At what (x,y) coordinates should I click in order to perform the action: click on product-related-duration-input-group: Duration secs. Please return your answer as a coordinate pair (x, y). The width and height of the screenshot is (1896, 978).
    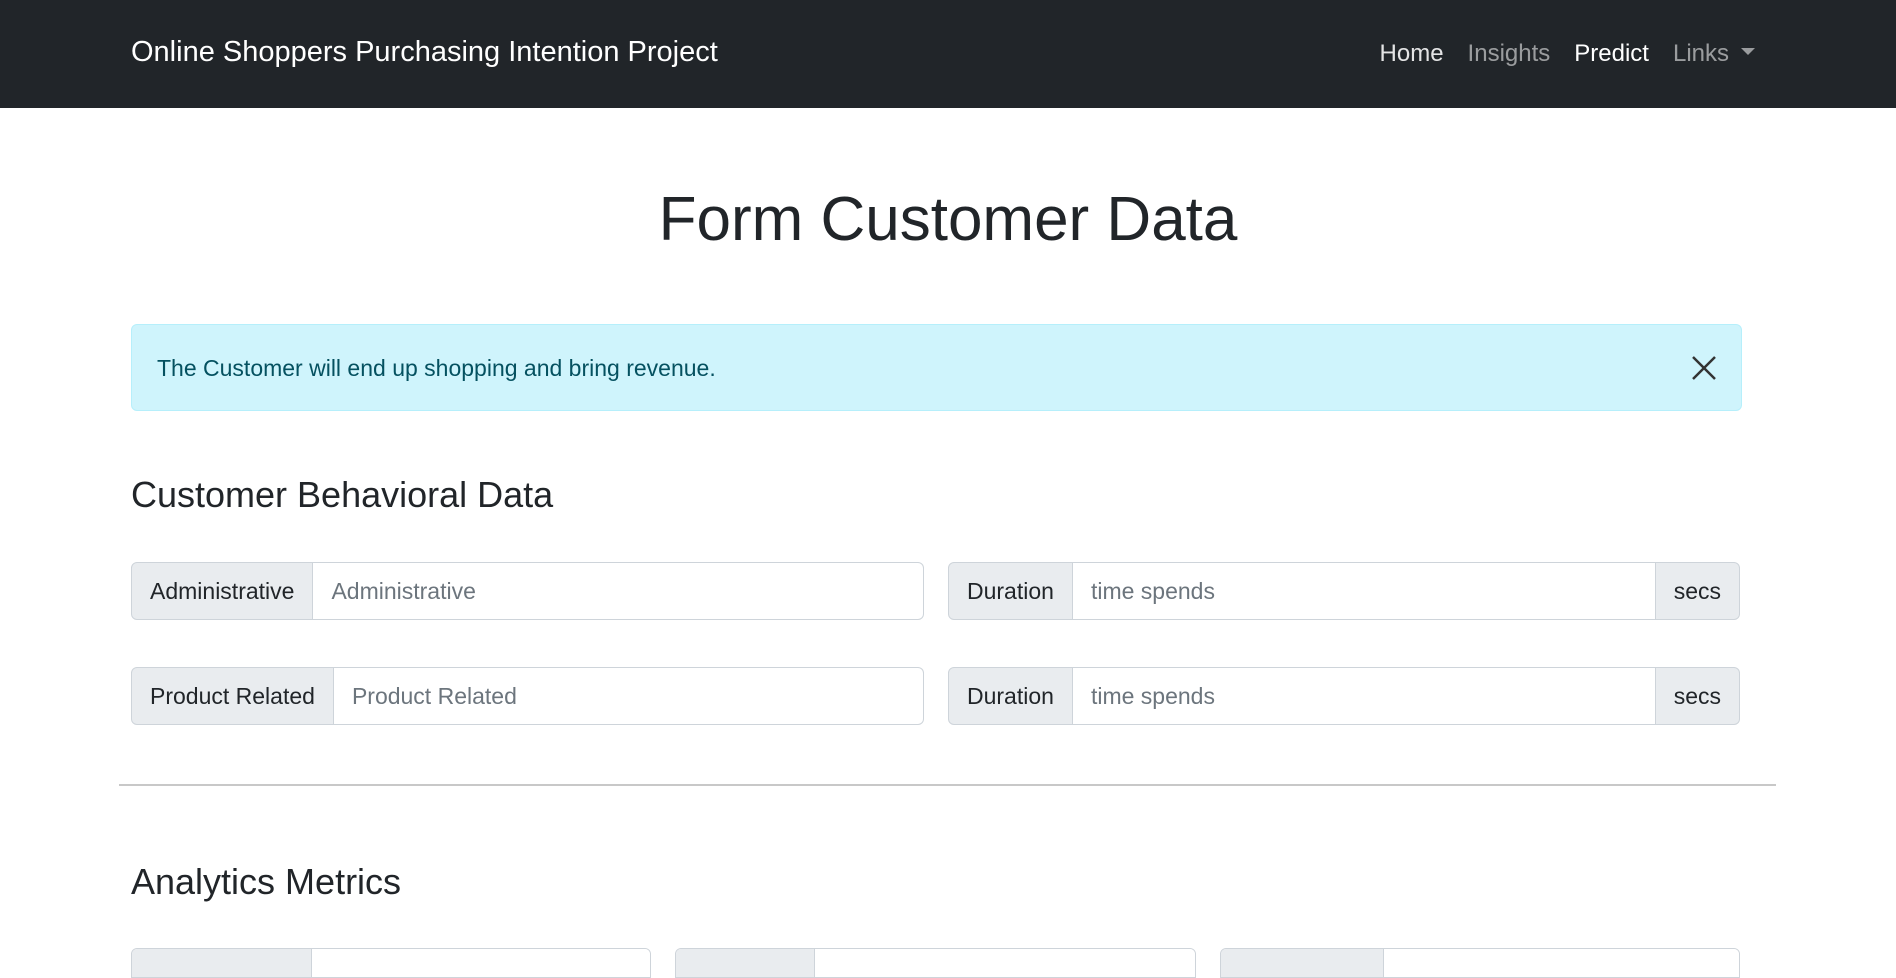
    Looking at the image, I should click on (1344, 696).